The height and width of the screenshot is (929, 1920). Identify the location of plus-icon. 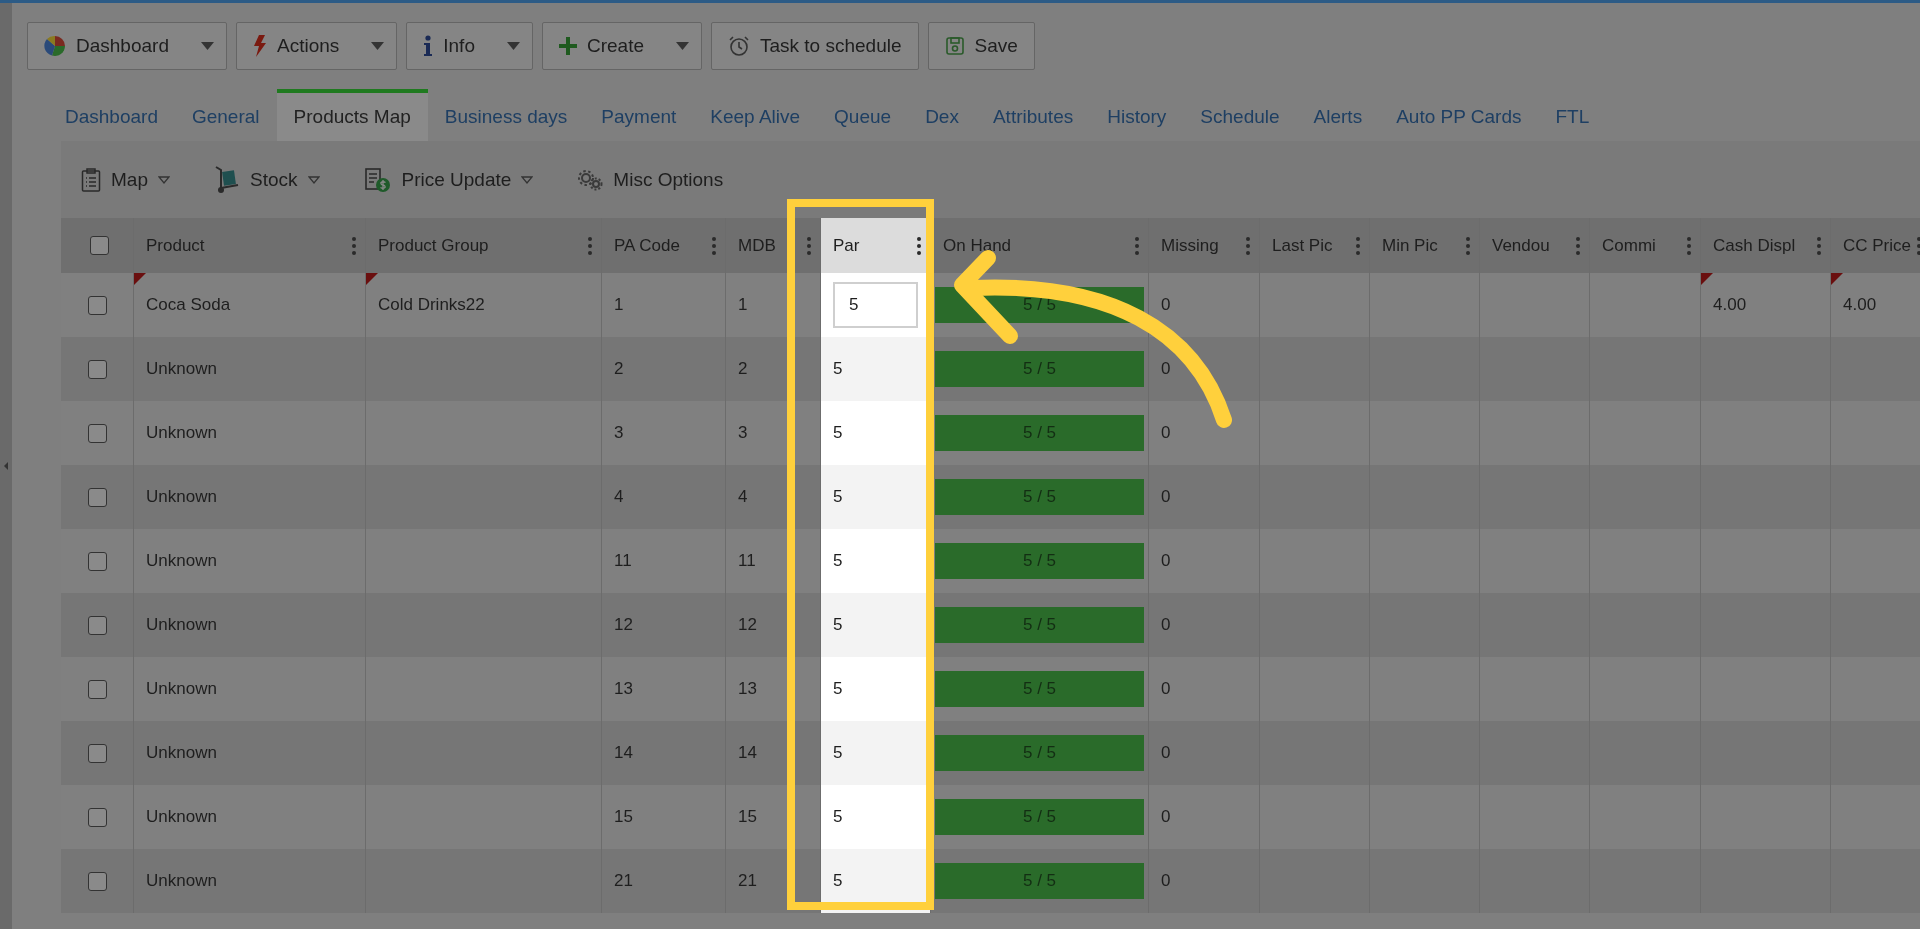
(567, 46).